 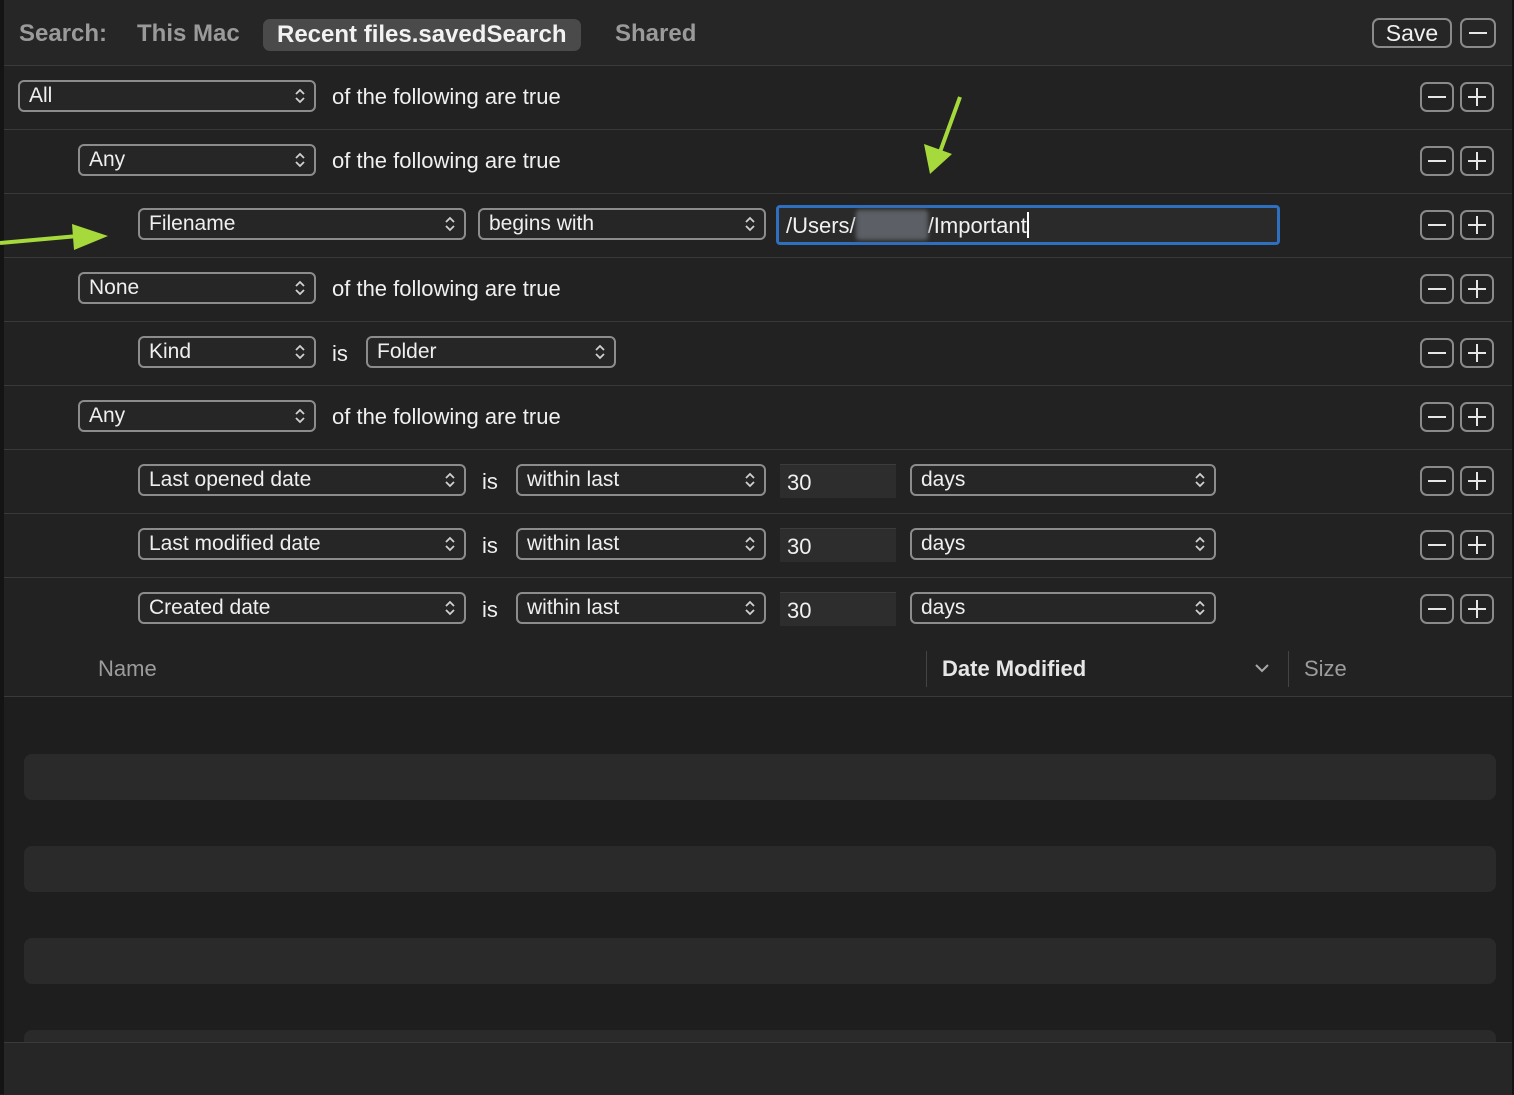 I want to click on annotation-arrow, so click(x=943, y=135).